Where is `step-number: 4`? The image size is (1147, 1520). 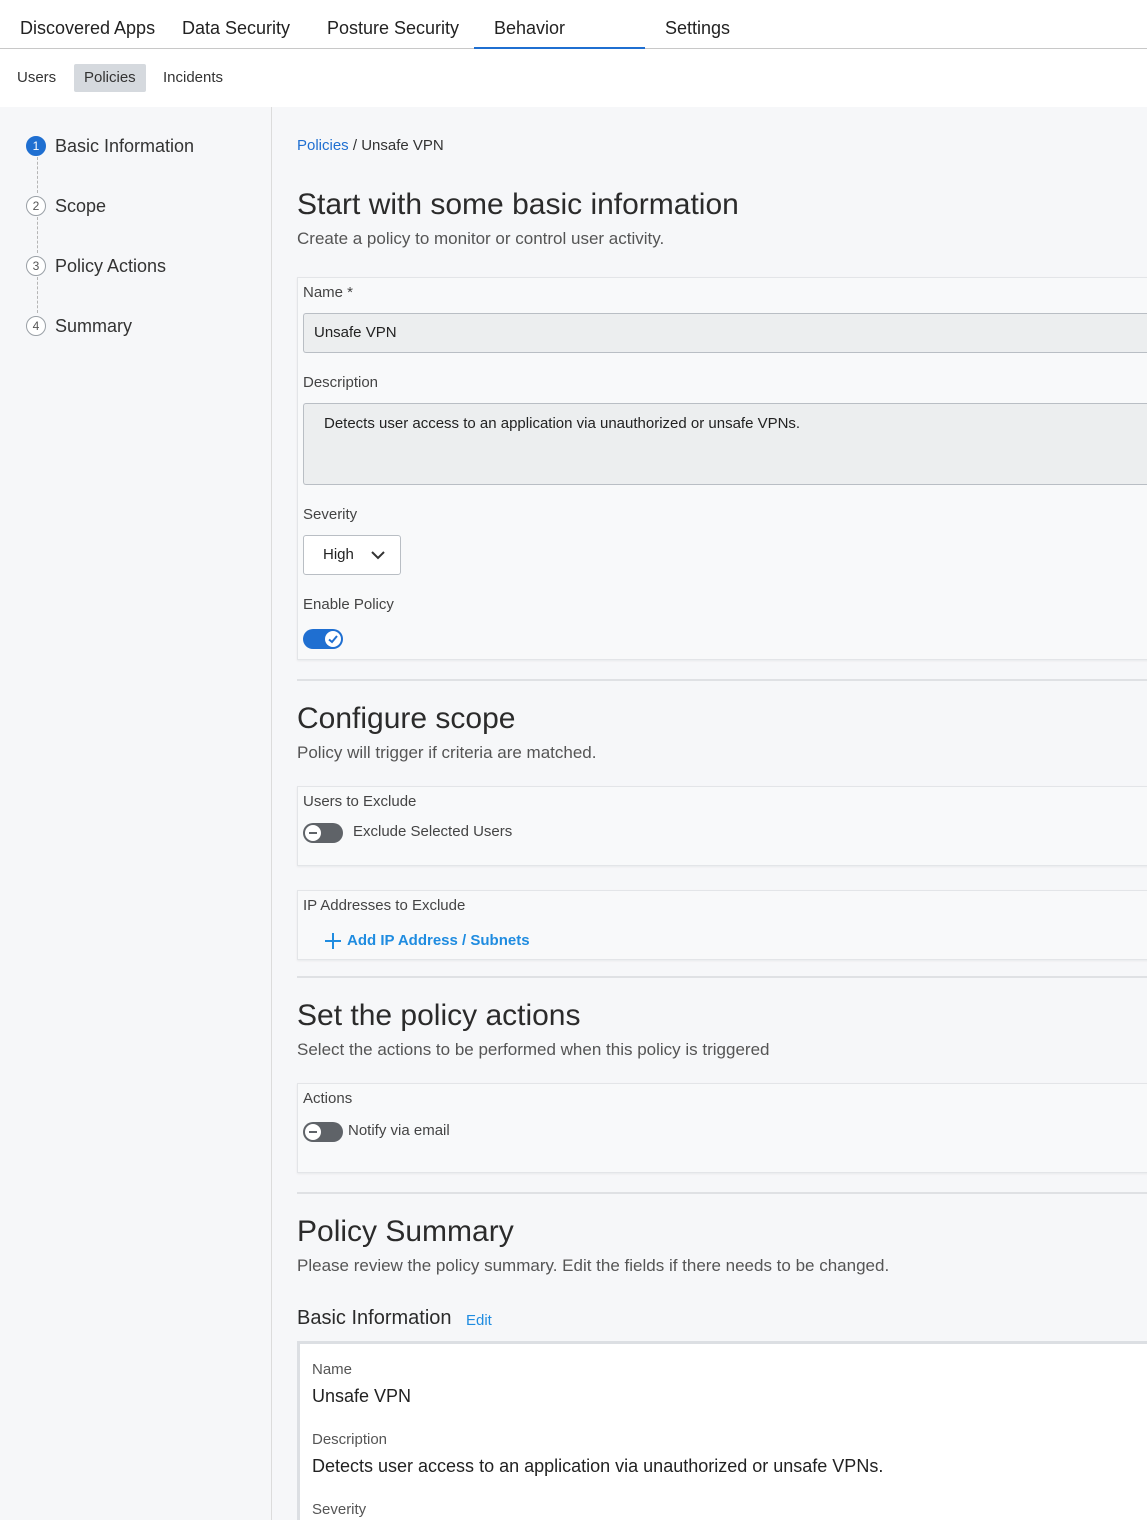
step-number: 4 is located at coordinates (36, 326).